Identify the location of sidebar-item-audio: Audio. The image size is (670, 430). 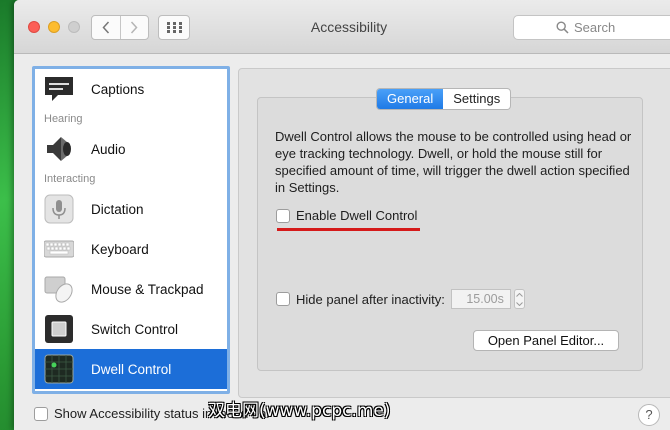
(131, 149).